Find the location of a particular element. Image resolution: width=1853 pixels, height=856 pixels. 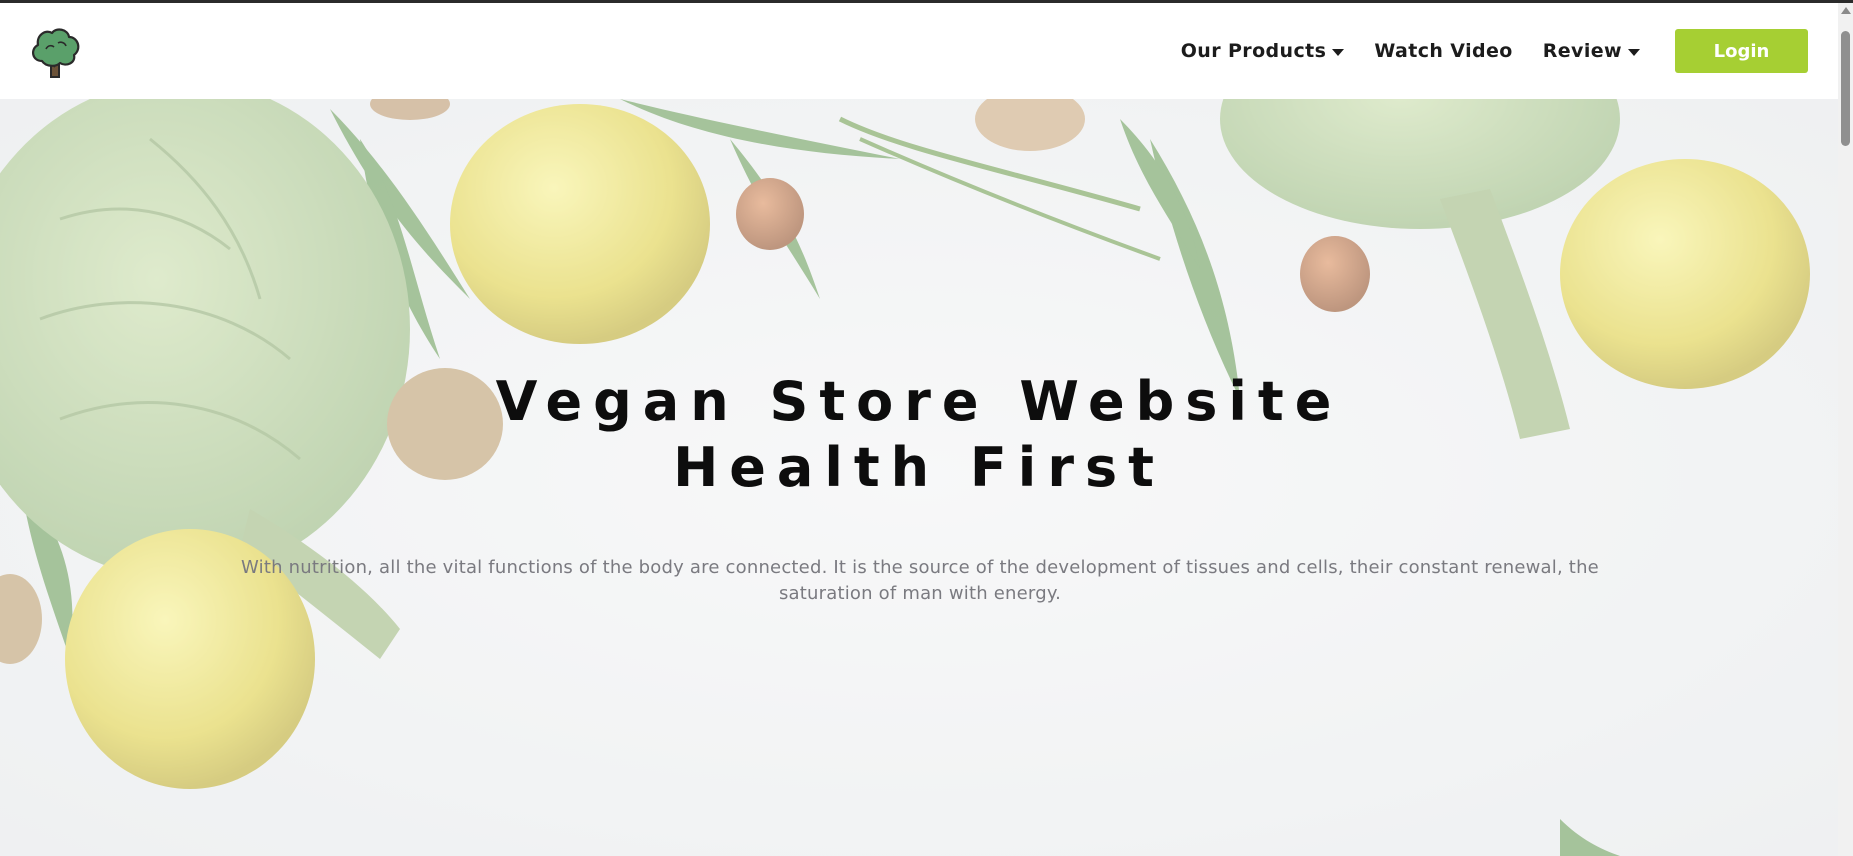

nav-watch-video: Watch Video is located at coordinates (1443, 51).